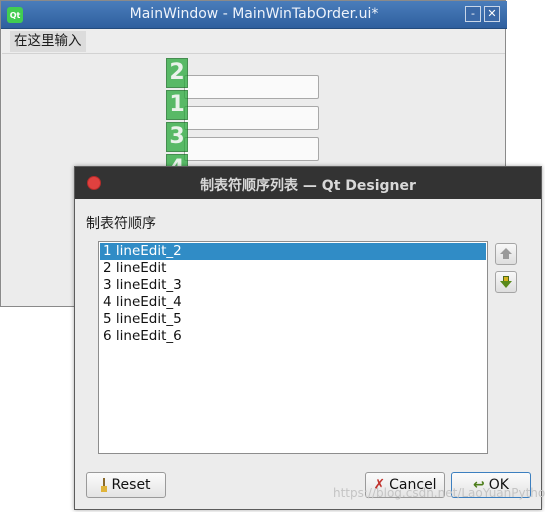 The width and height of the screenshot is (545, 512). Describe the element at coordinates (308, 186) in the screenshot. I see `dialog-title: 制表符顺序列表 — Qt Designer` at that location.